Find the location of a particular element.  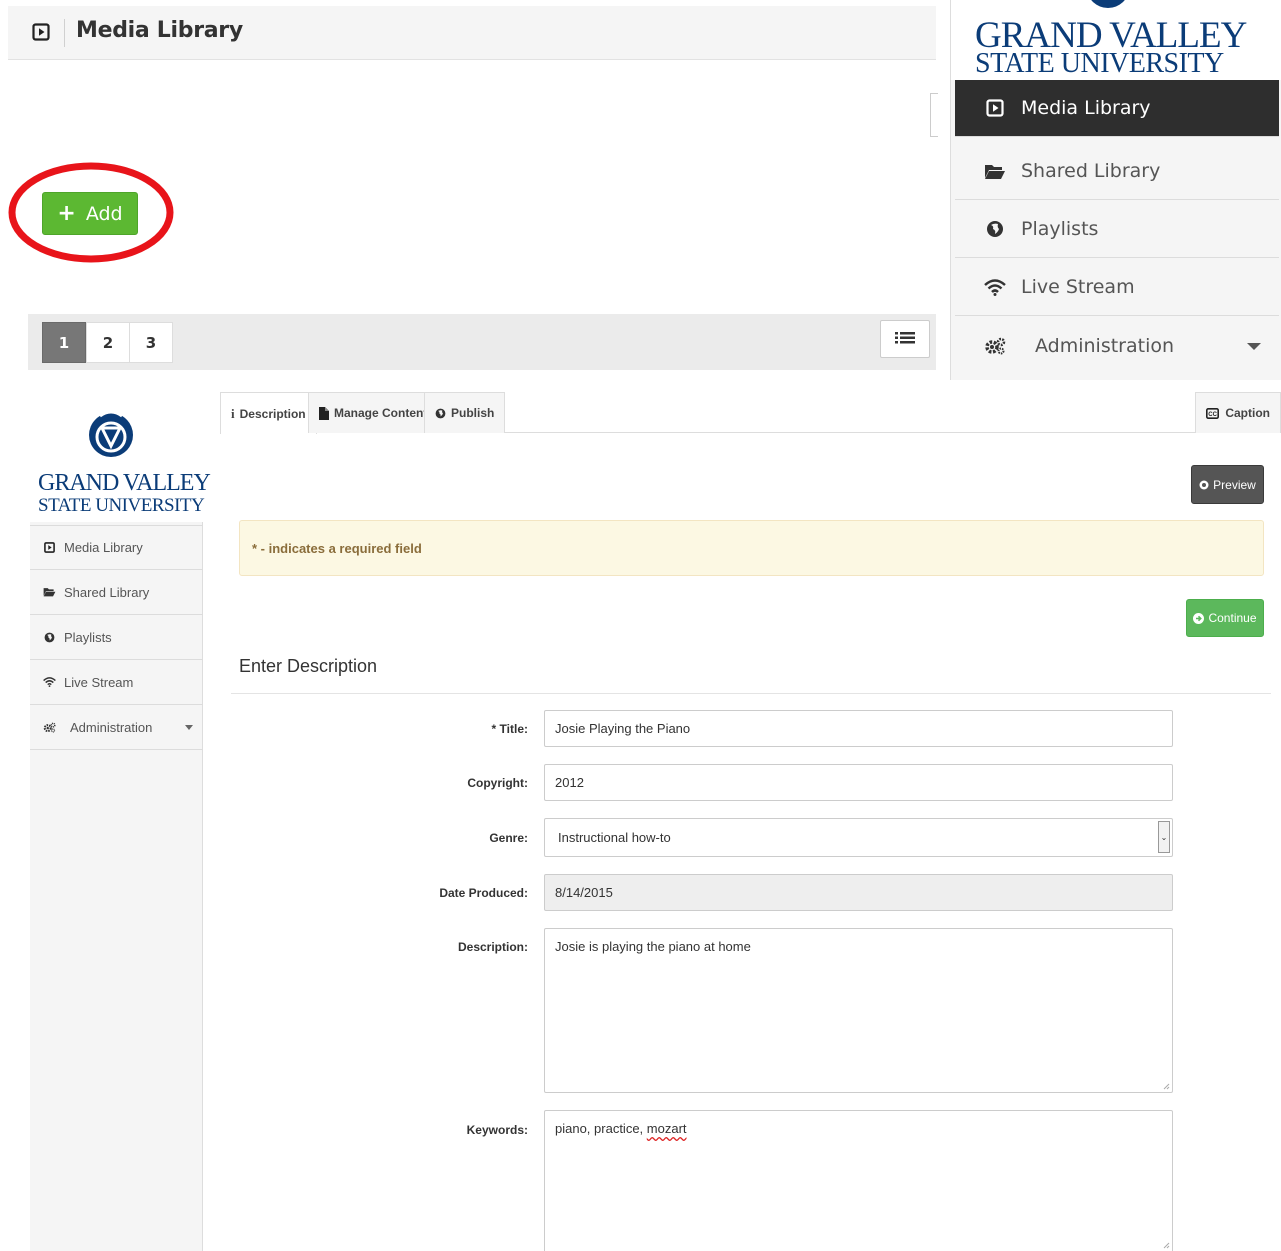

preview-button: Preview is located at coordinates (1227, 484).